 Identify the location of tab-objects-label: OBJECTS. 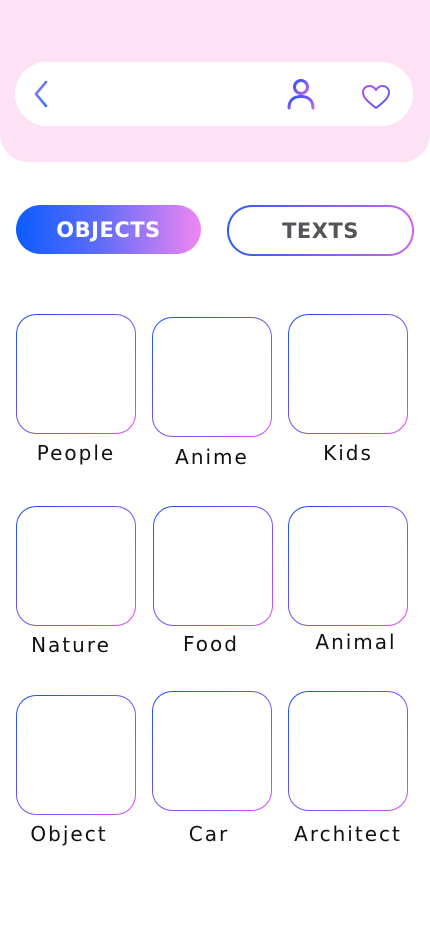
(108, 229).